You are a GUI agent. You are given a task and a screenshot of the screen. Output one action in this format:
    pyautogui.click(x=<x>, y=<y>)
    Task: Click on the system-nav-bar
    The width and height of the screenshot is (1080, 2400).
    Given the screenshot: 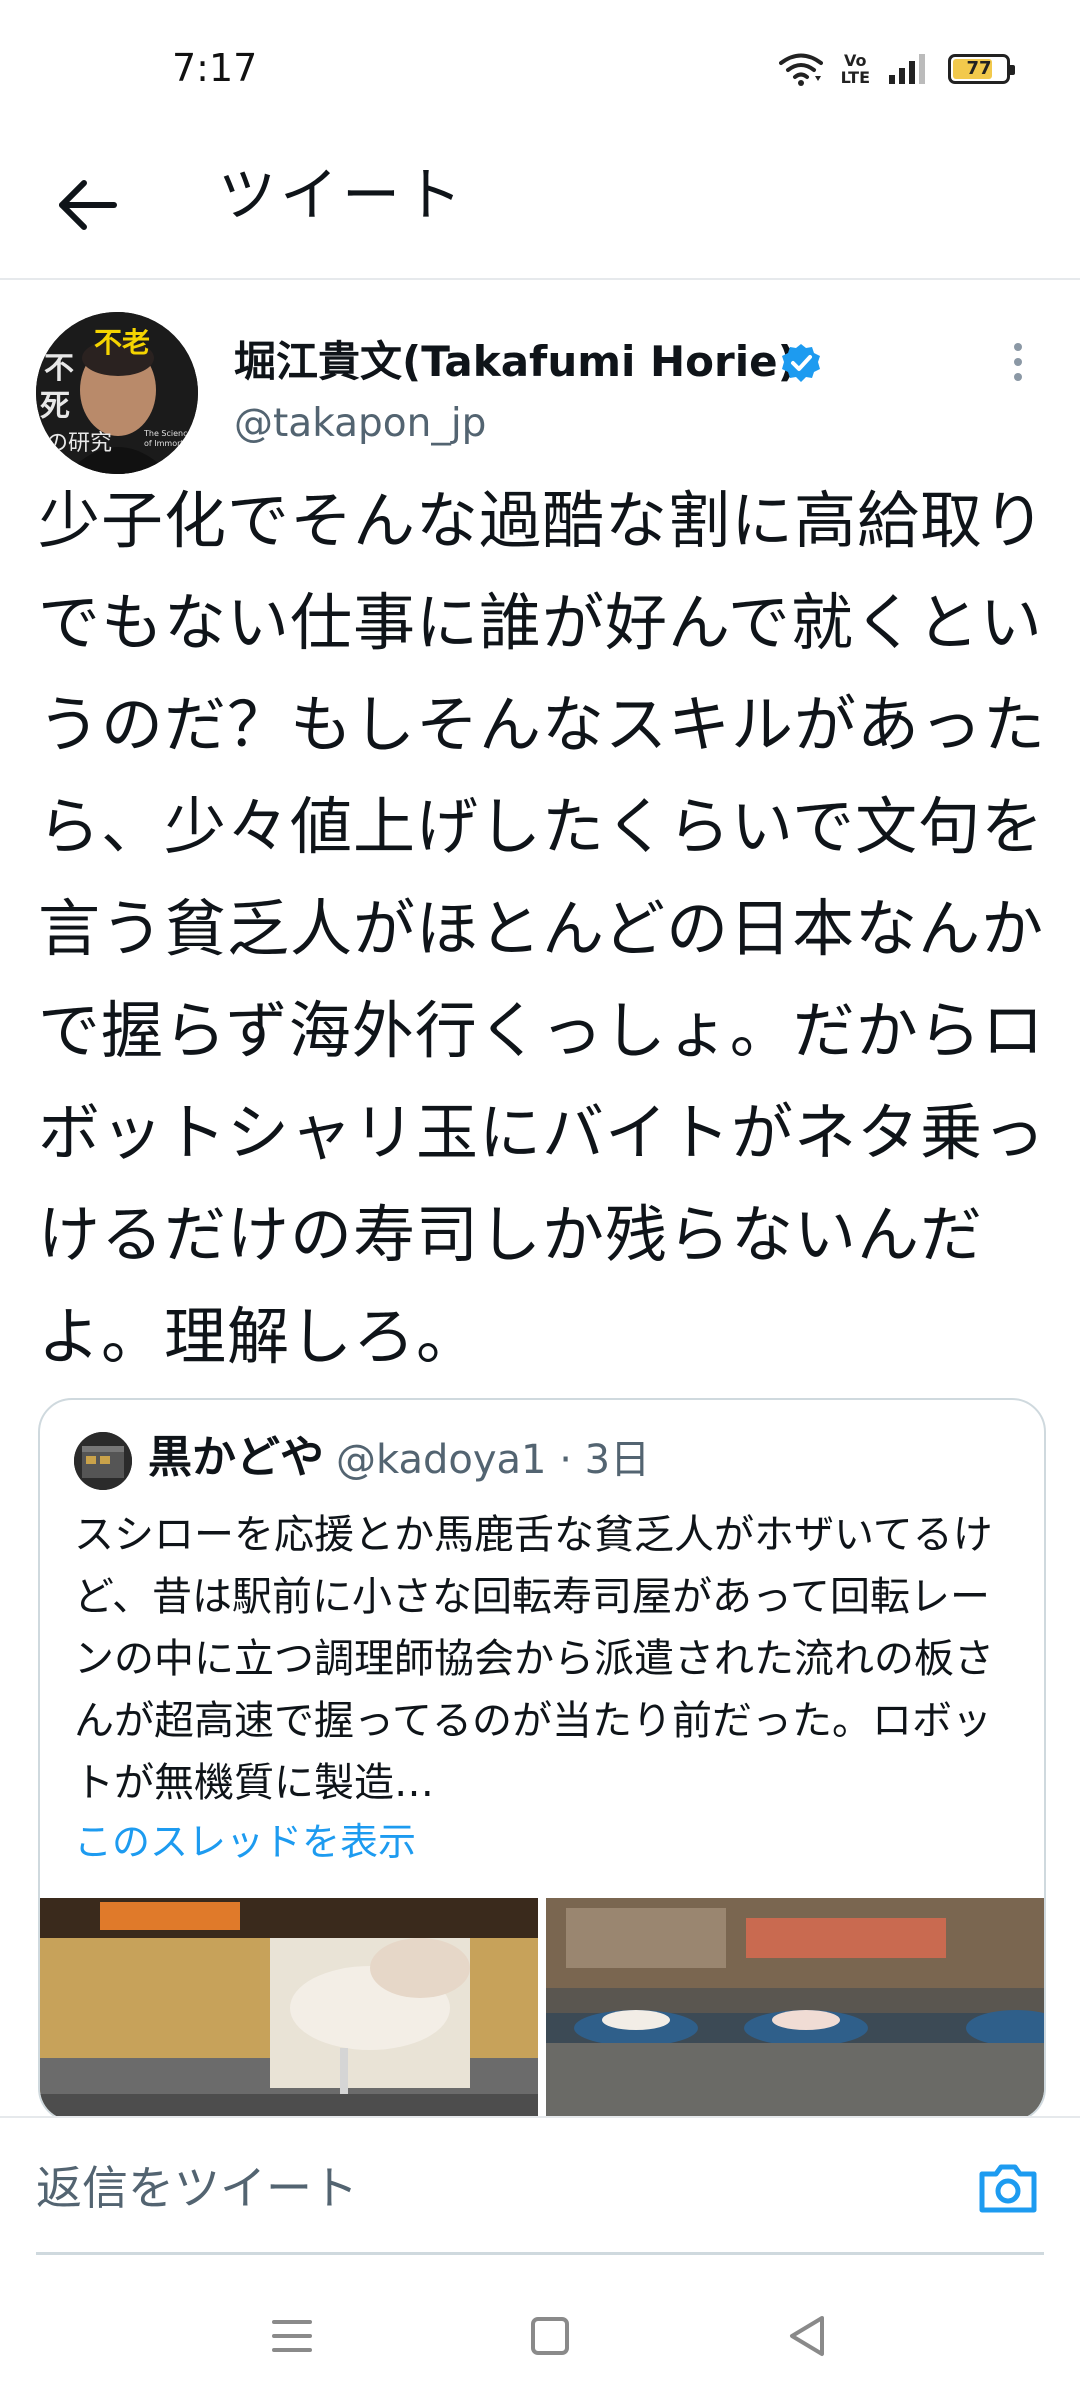 What is the action you would take?
    pyautogui.click(x=540, y=2330)
    